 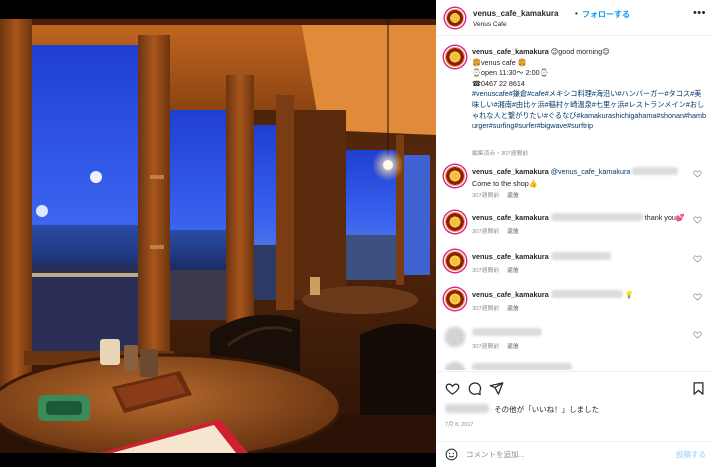 I want to click on blurred-liker, so click(x=467, y=408).